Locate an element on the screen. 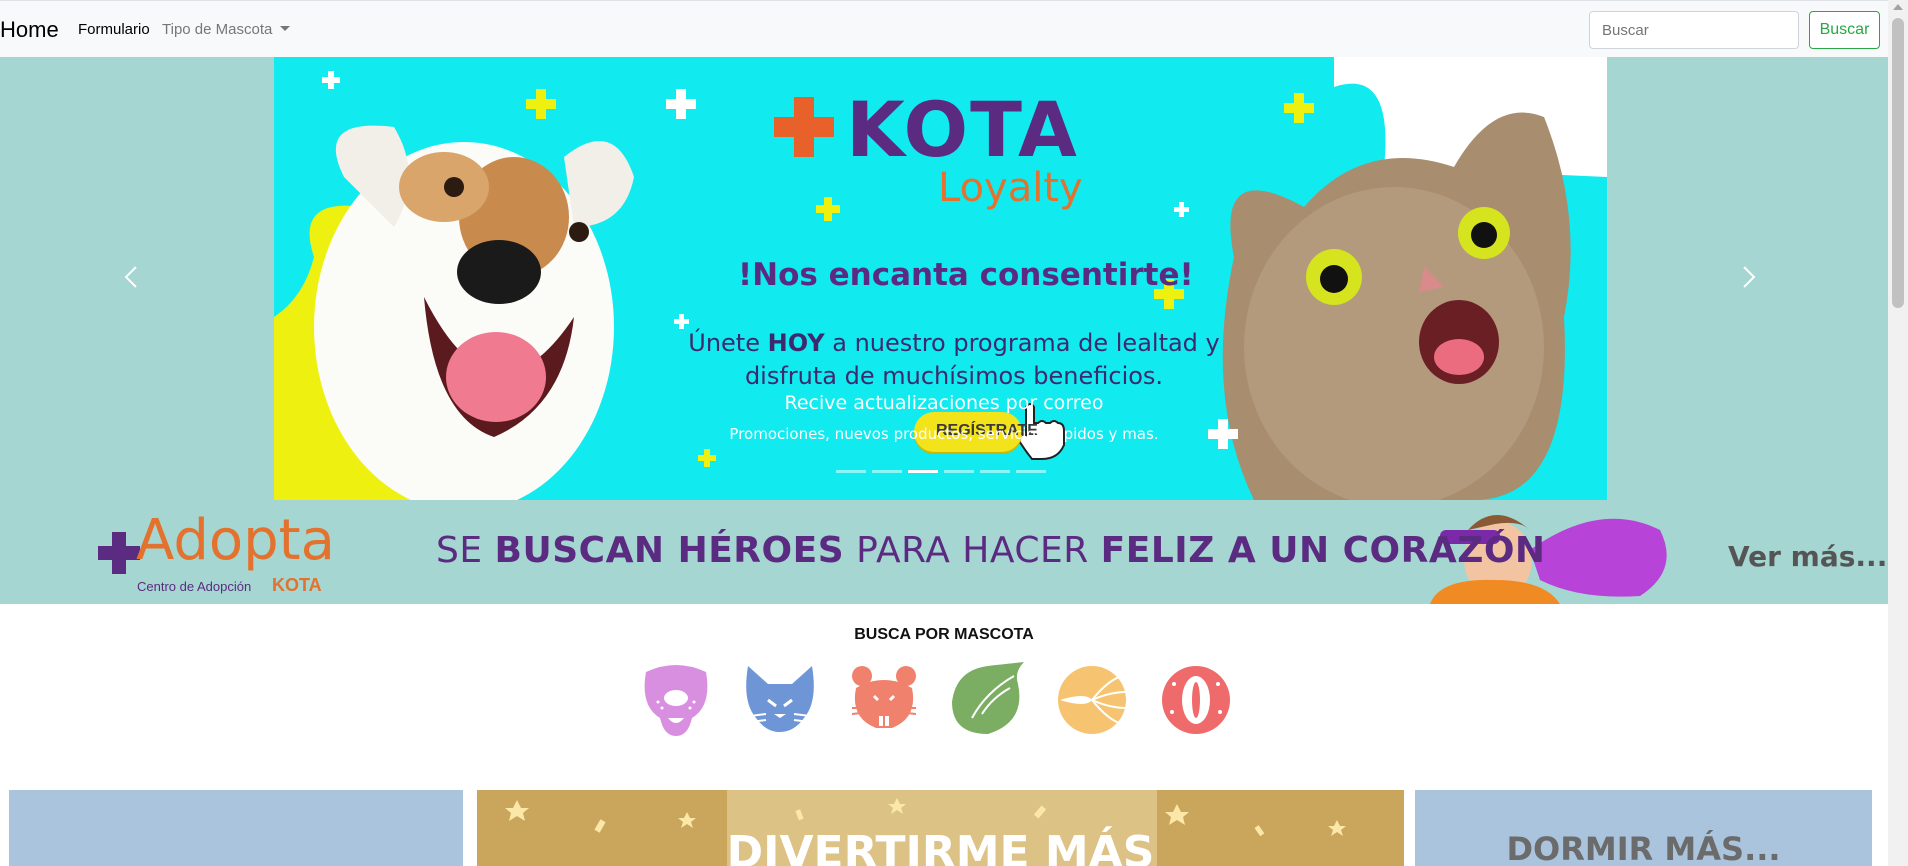 The width and height of the screenshot is (1908, 866). pet-category-list is located at coordinates (940, 702).